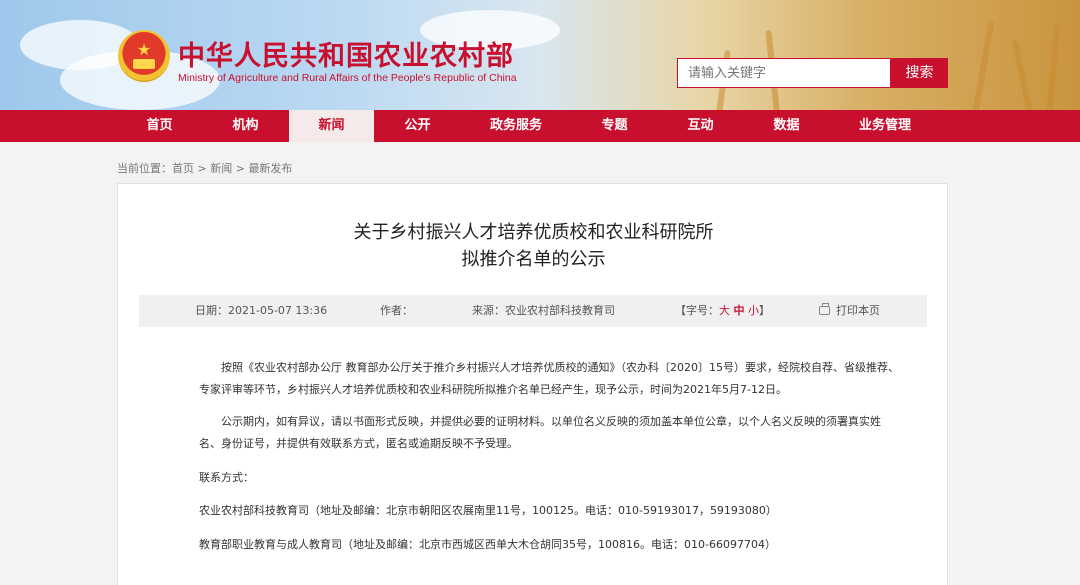 This screenshot has height=585, width=1080. What do you see at coordinates (226, 477) in the screenshot?
I see `article-paragraph: 联系方式：` at bounding box center [226, 477].